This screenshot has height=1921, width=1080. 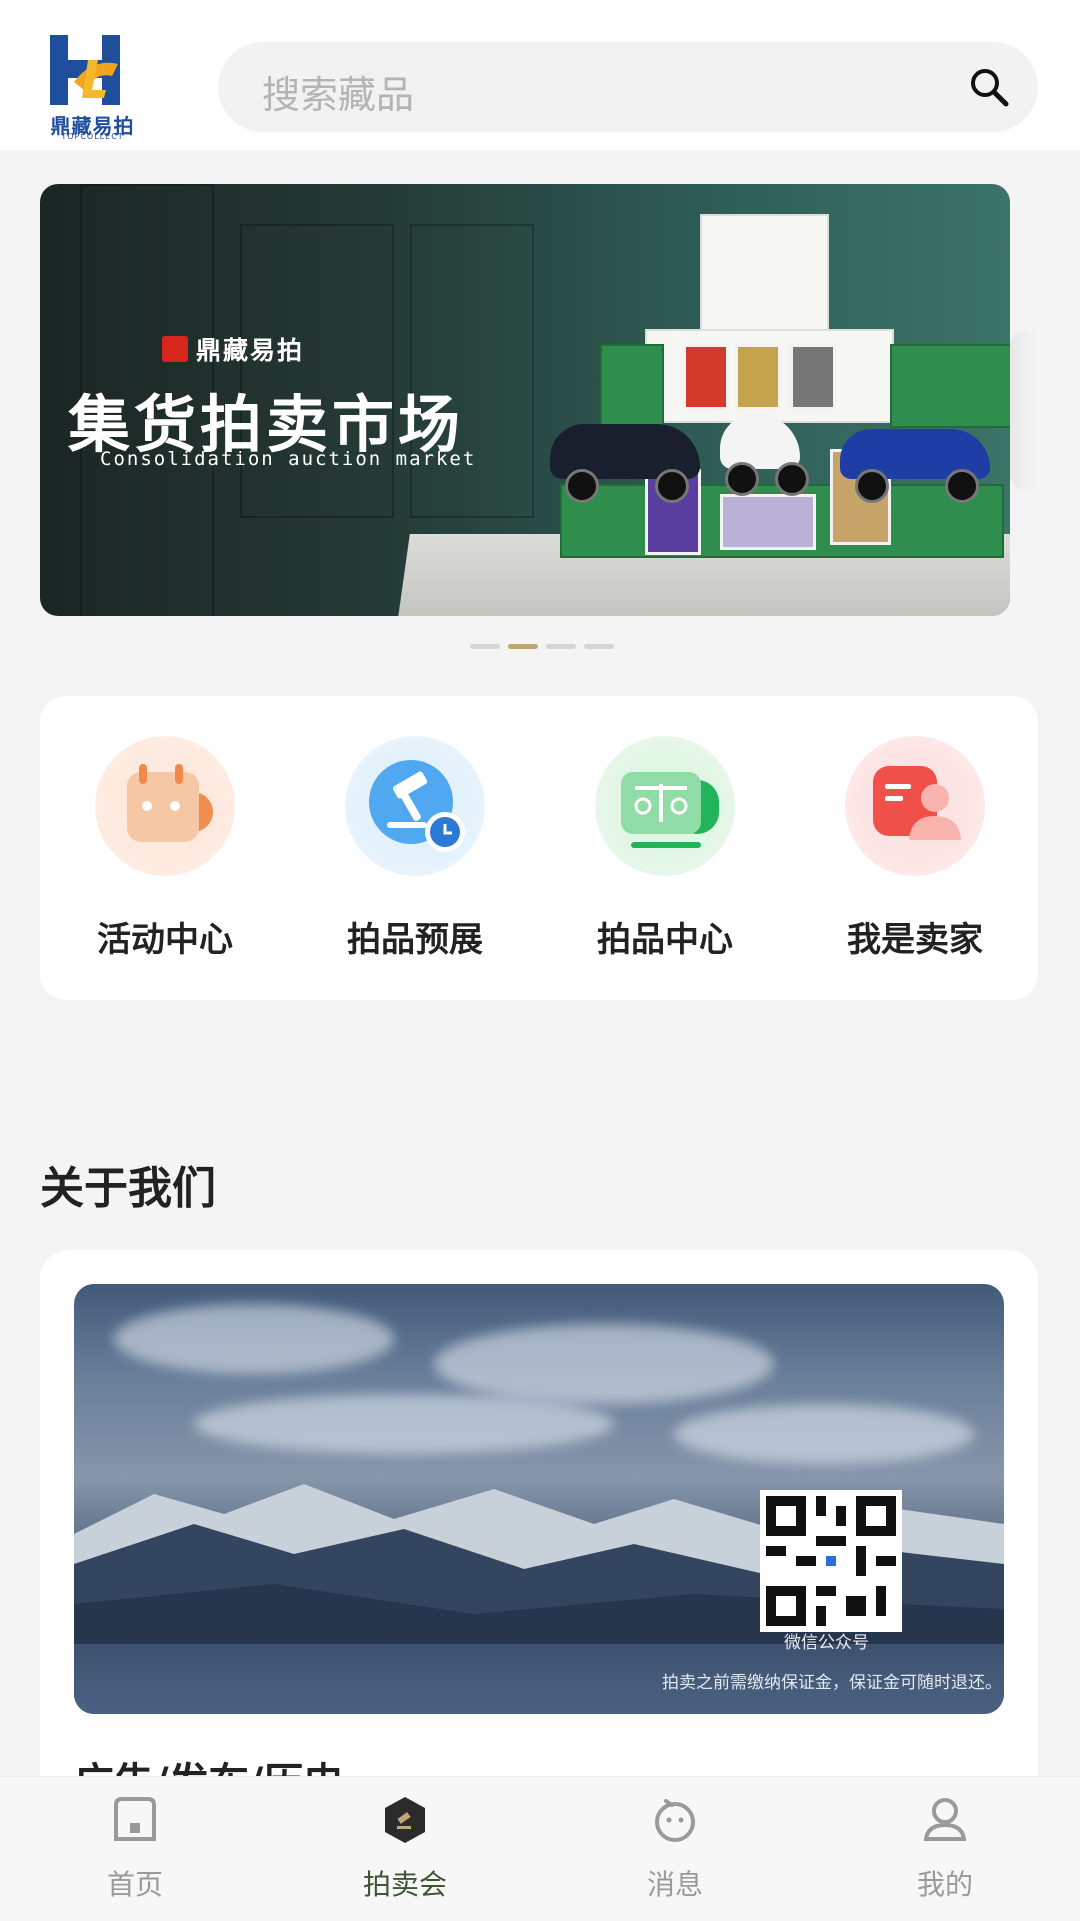 I want to click on auction-icon, so click(x=405, y=1820).